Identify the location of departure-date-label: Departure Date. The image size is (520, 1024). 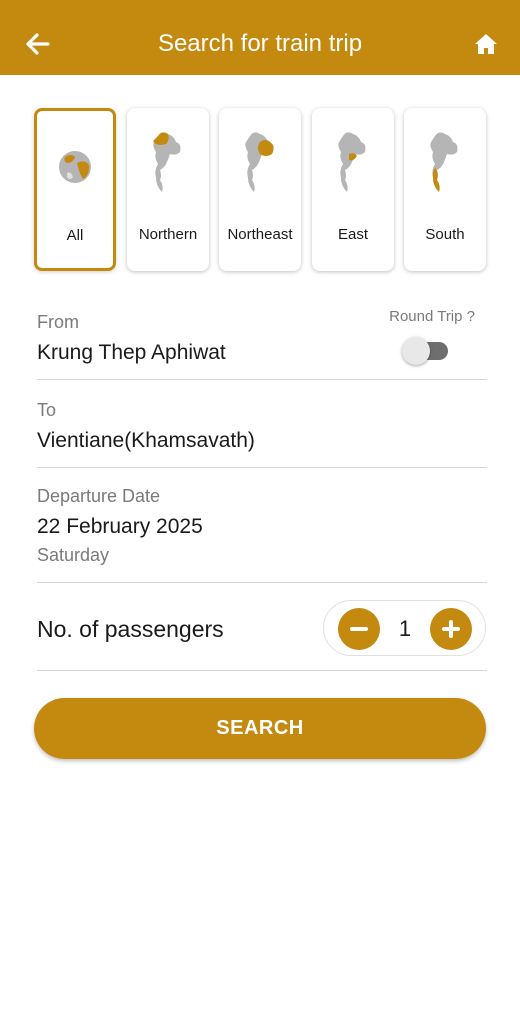
(99, 496).